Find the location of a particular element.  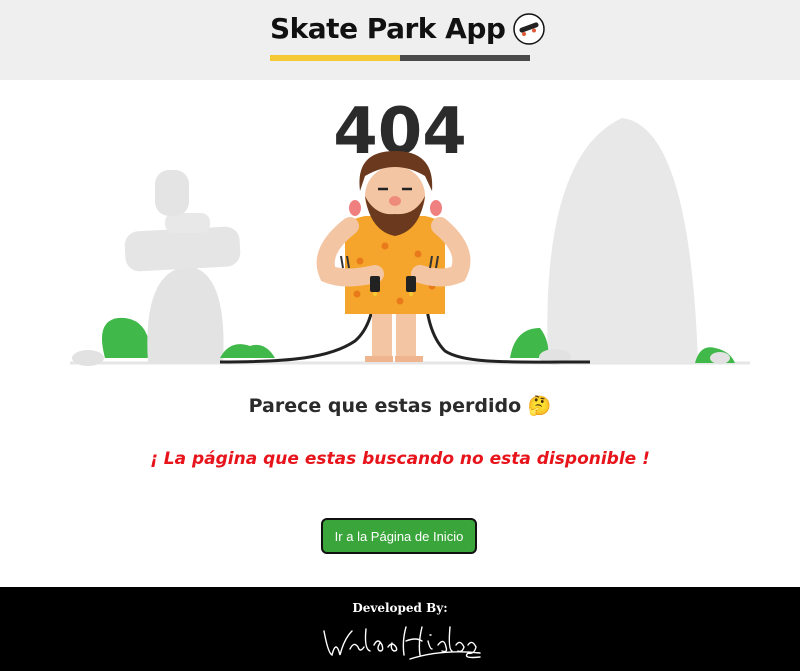

developed-by-label: Developed By: is located at coordinates (400, 608).